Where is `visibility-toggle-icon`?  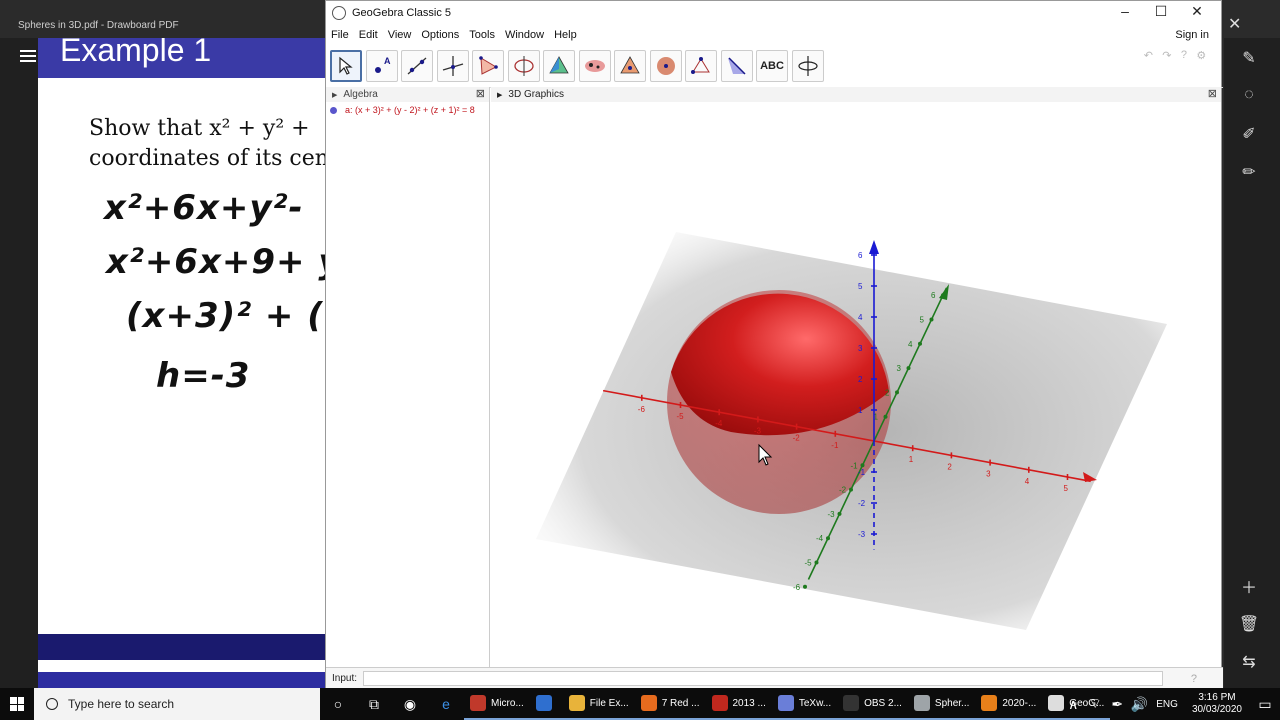
visibility-toggle-icon is located at coordinates (333, 110).